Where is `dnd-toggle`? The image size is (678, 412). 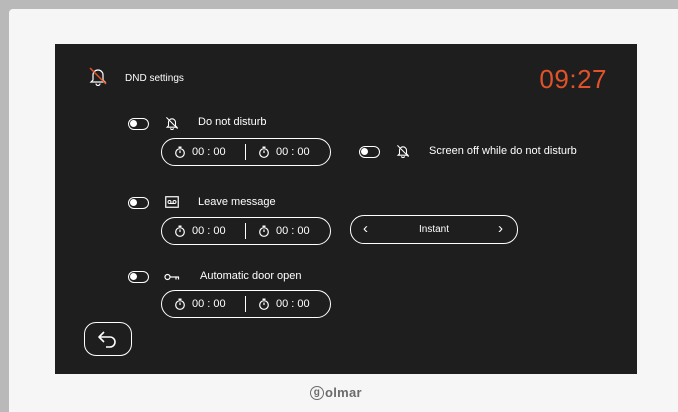 dnd-toggle is located at coordinates (138, 124).